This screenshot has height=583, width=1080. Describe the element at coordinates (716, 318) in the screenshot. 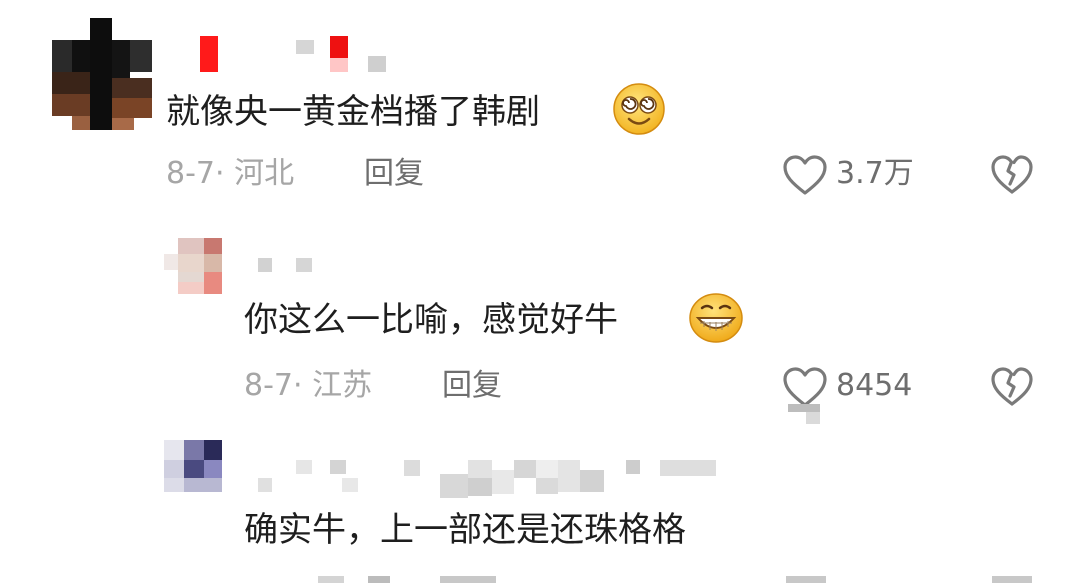

I see `grin-smiley-emoji` at that location.